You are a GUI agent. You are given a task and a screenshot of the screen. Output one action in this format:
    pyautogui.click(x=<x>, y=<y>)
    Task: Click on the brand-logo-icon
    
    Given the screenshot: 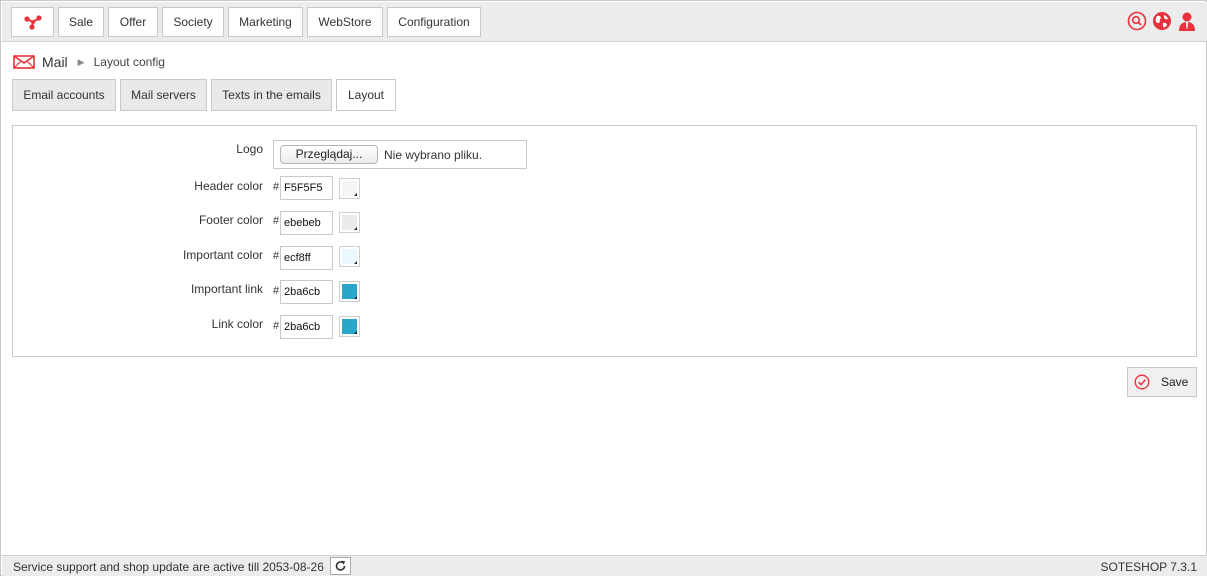 What is the action you would take?
    pyautogui.click(x=32, y=22)
    